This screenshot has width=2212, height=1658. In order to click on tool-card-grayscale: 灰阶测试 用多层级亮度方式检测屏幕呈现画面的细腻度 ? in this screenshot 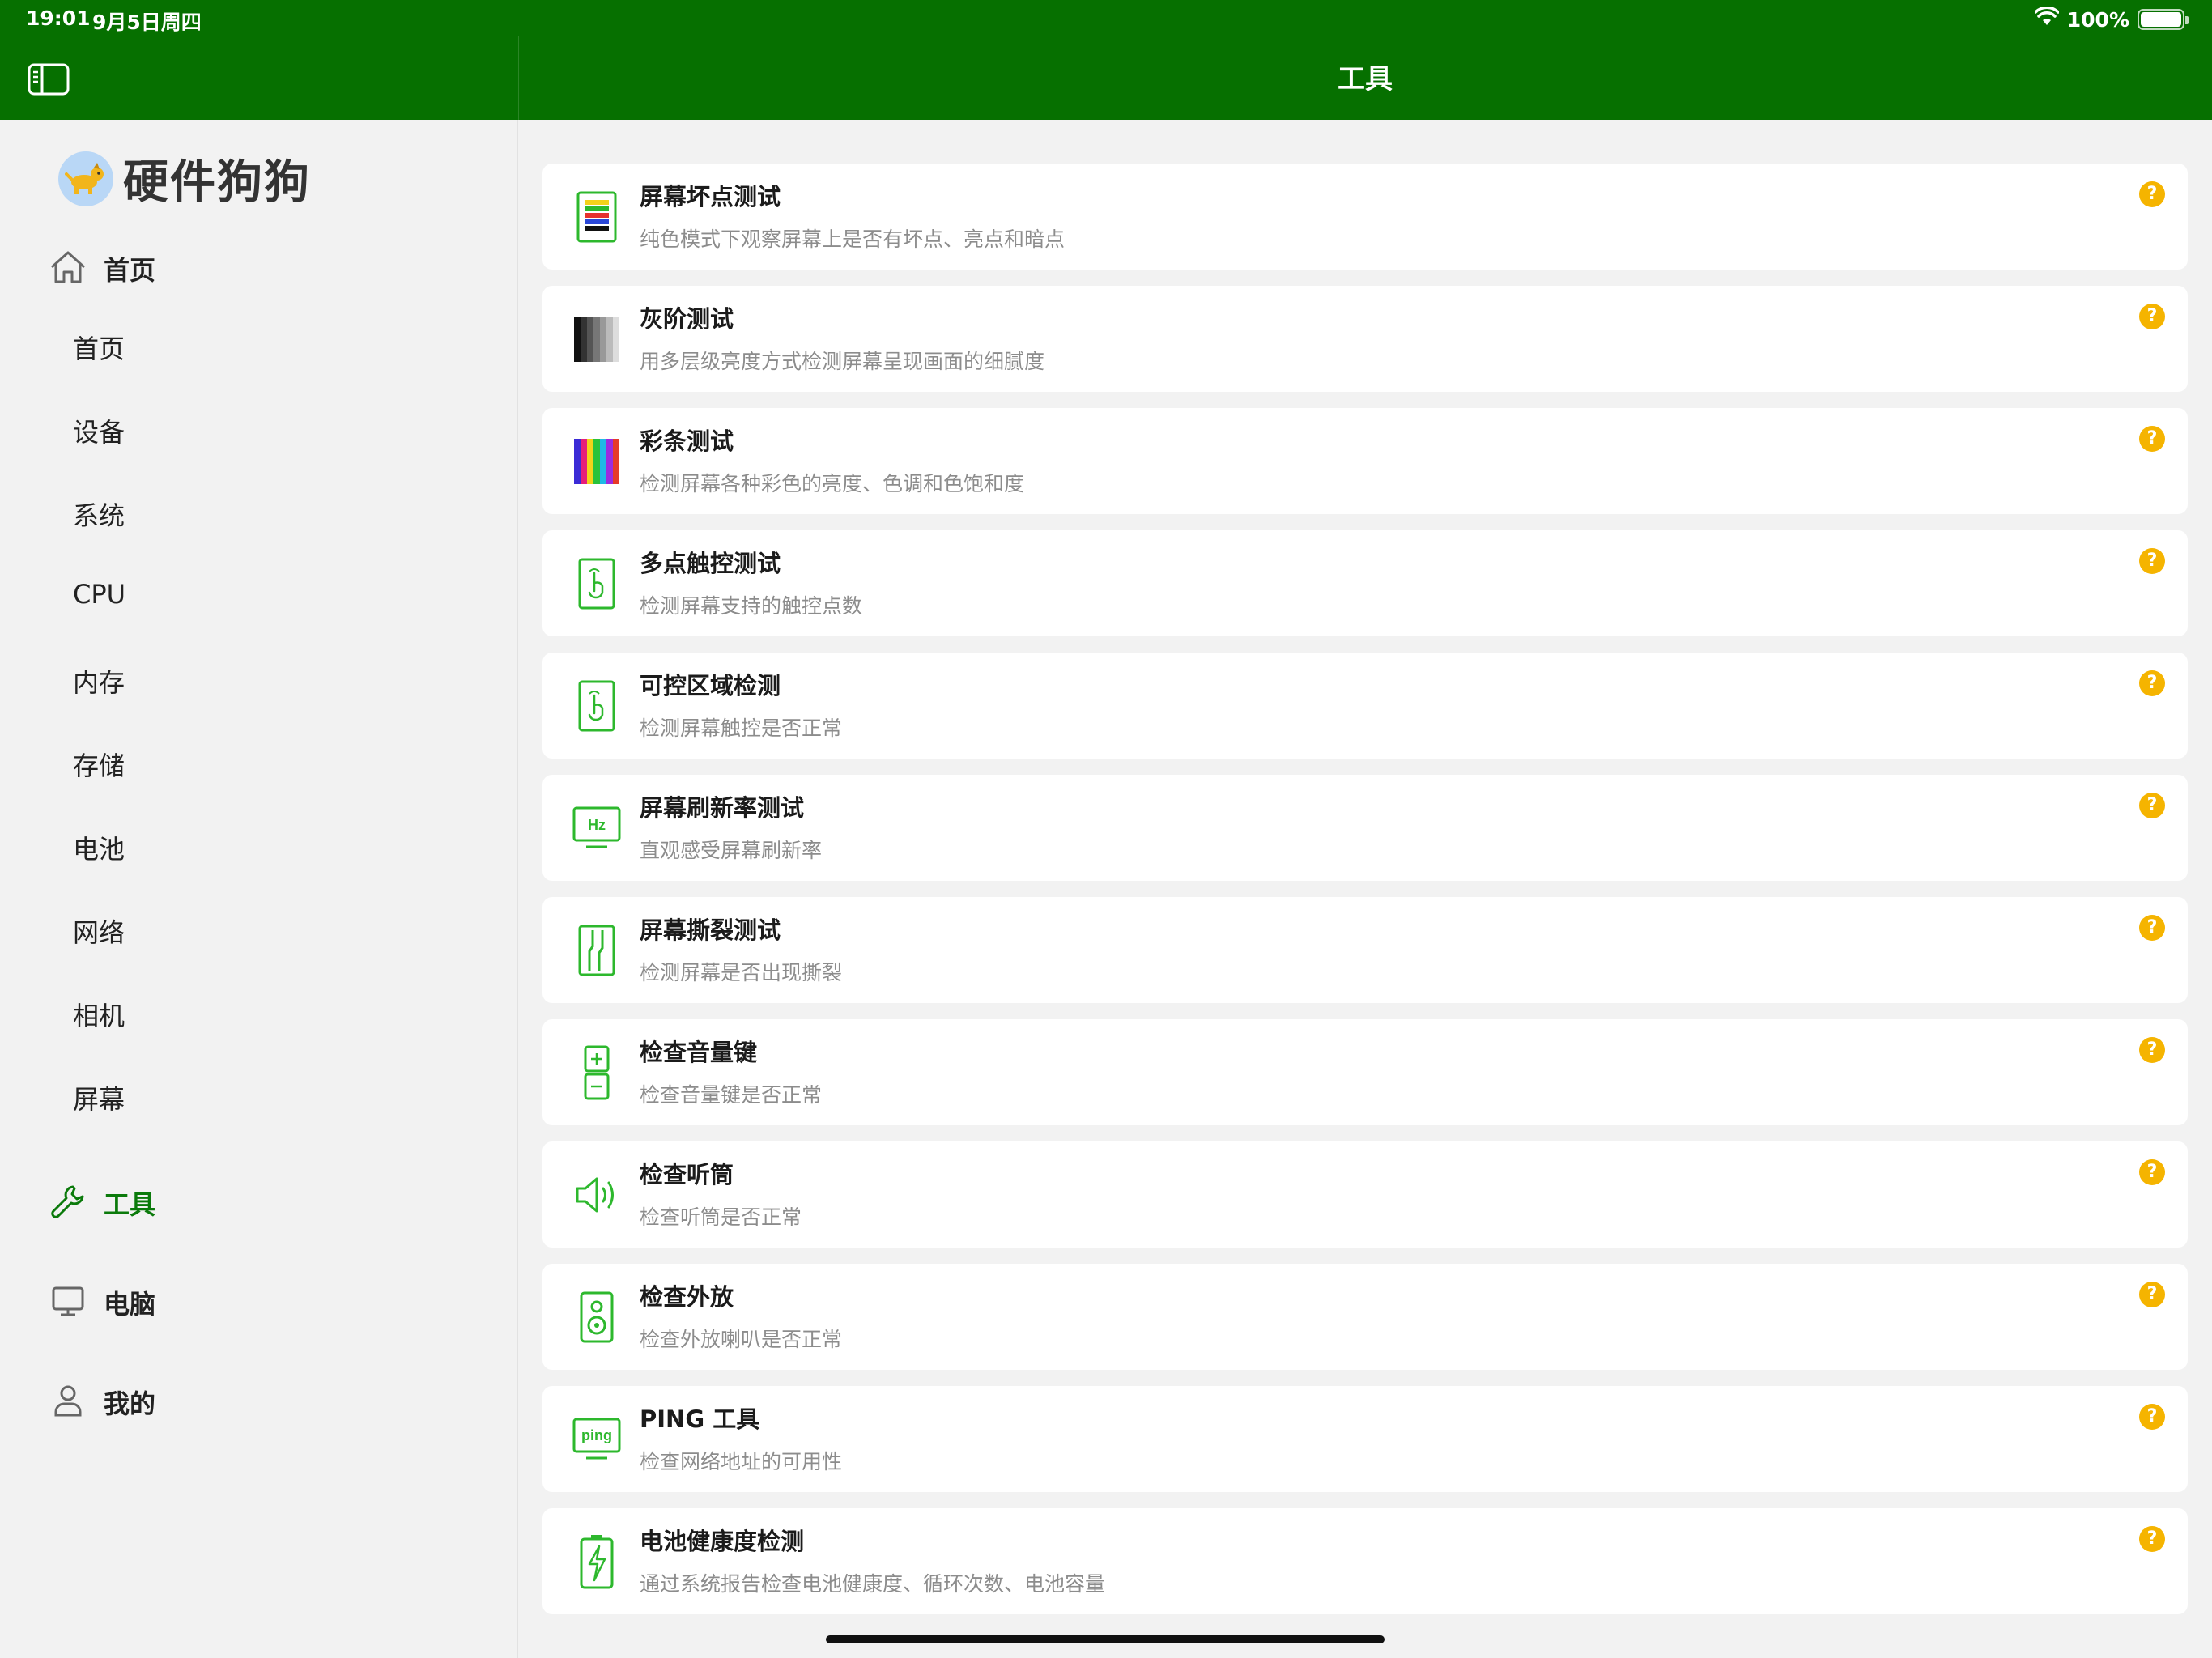, I will do `click(1365, 339)`.